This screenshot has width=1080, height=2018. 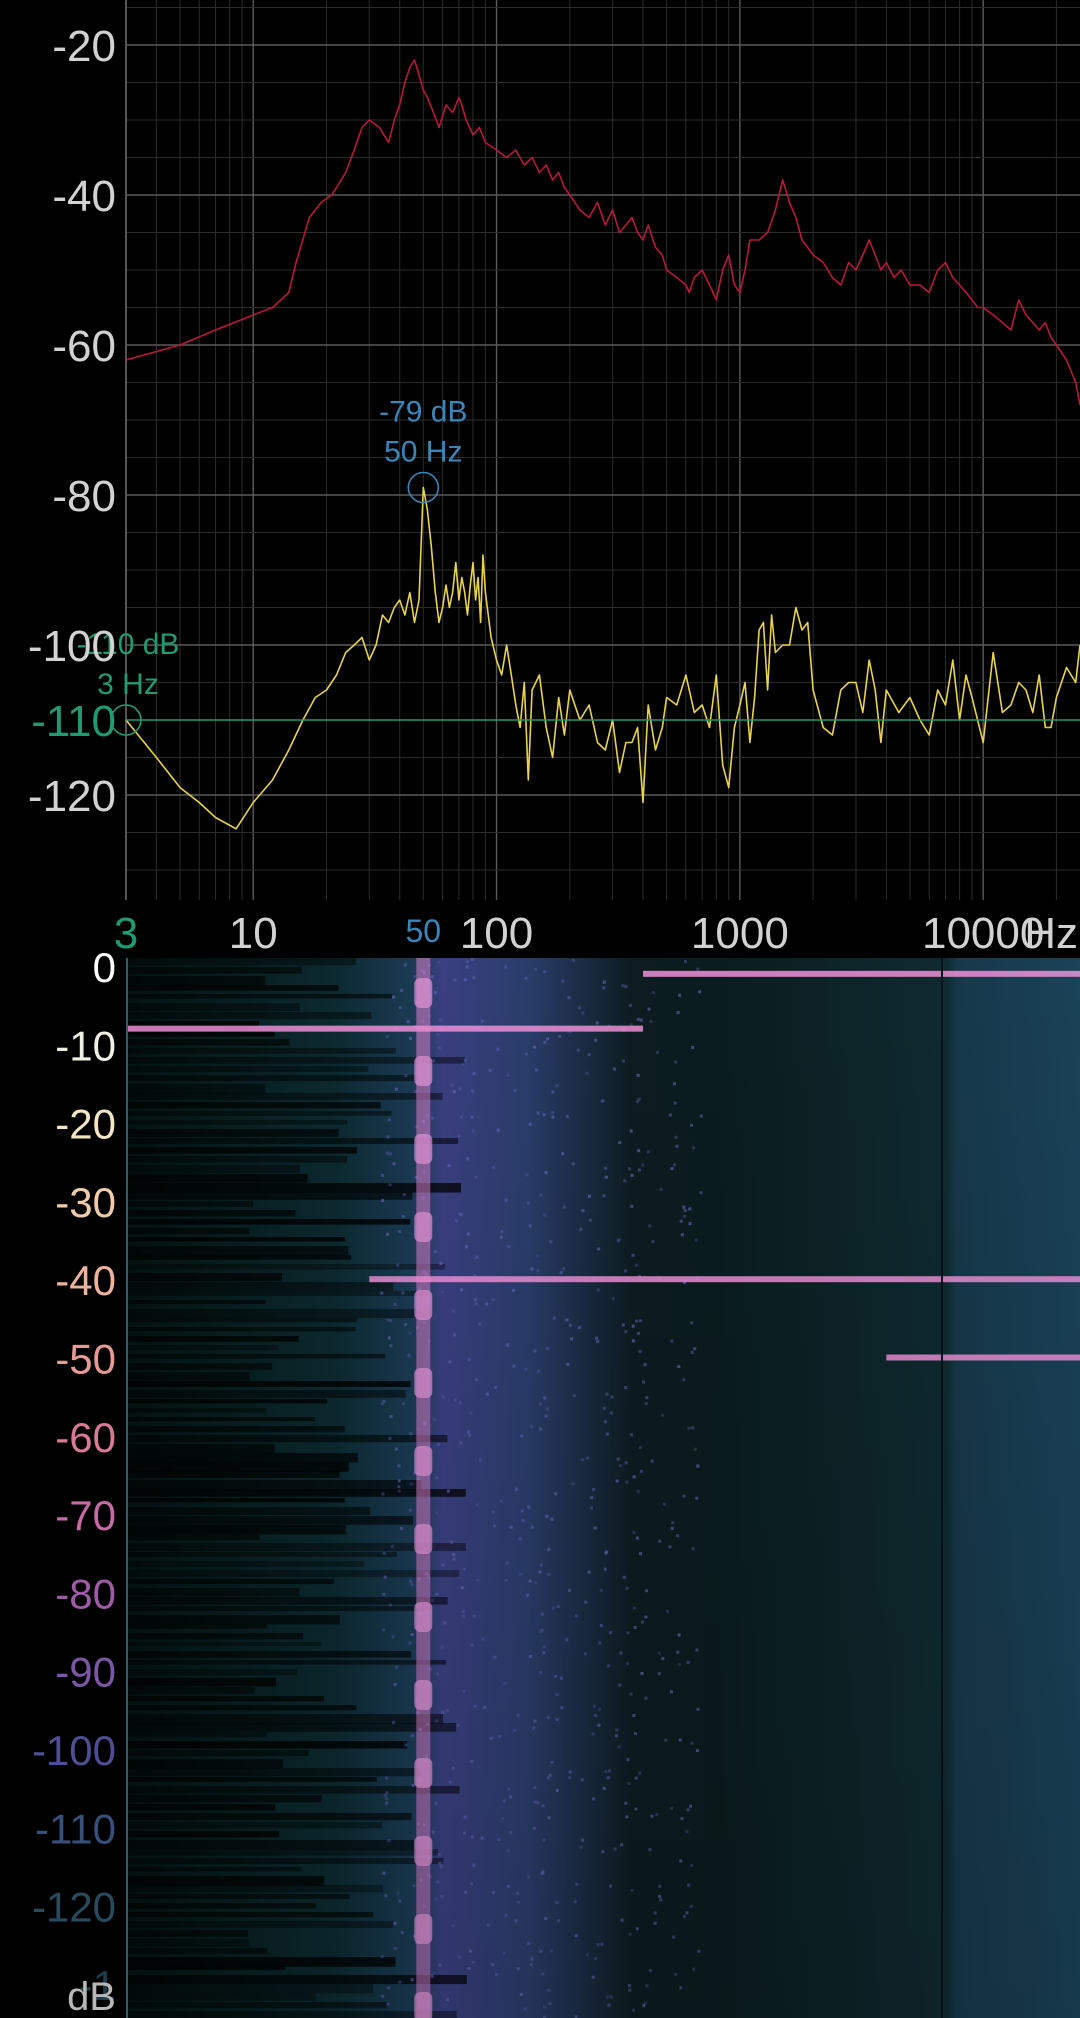 What do you see at coordinates (85, 1593) in the screenshot?
I see `colorbar-tick-label: -80` at bounding box center [85, 1593].